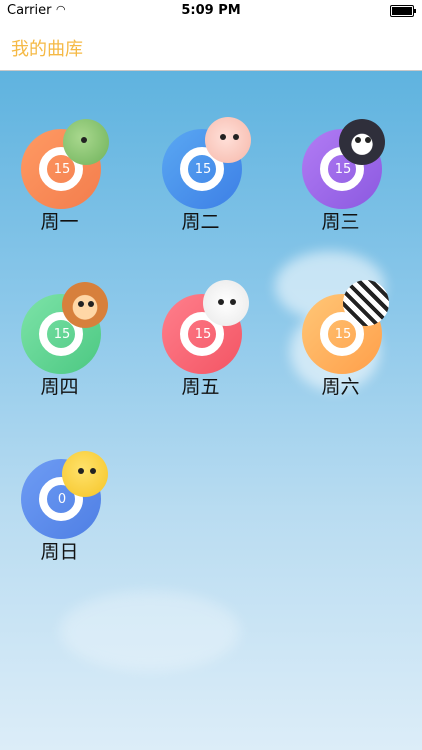 This screenshot has width=422, height=750. What do you see at coordinates (340, 387) in the screenshot?
I see `day-label: 周六` at bounding box center [340, 387].